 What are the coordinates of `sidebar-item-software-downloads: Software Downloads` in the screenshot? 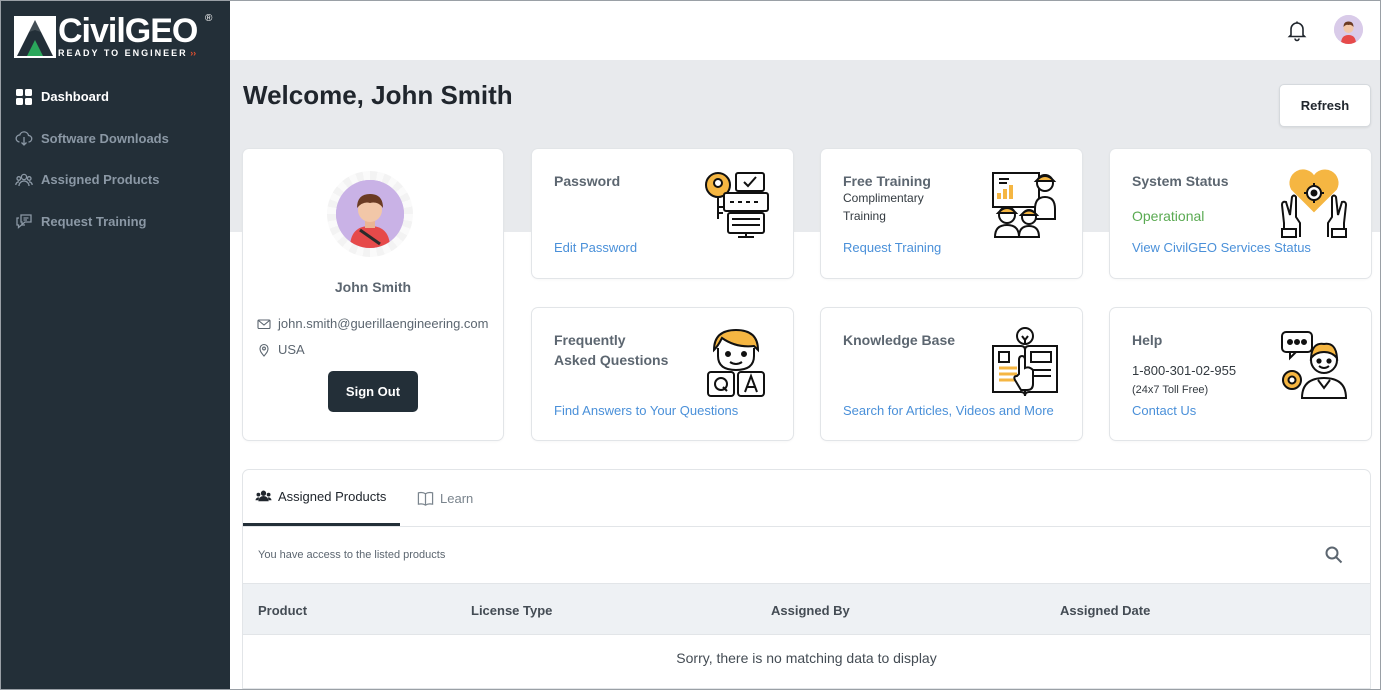 It's located at (115, 139).